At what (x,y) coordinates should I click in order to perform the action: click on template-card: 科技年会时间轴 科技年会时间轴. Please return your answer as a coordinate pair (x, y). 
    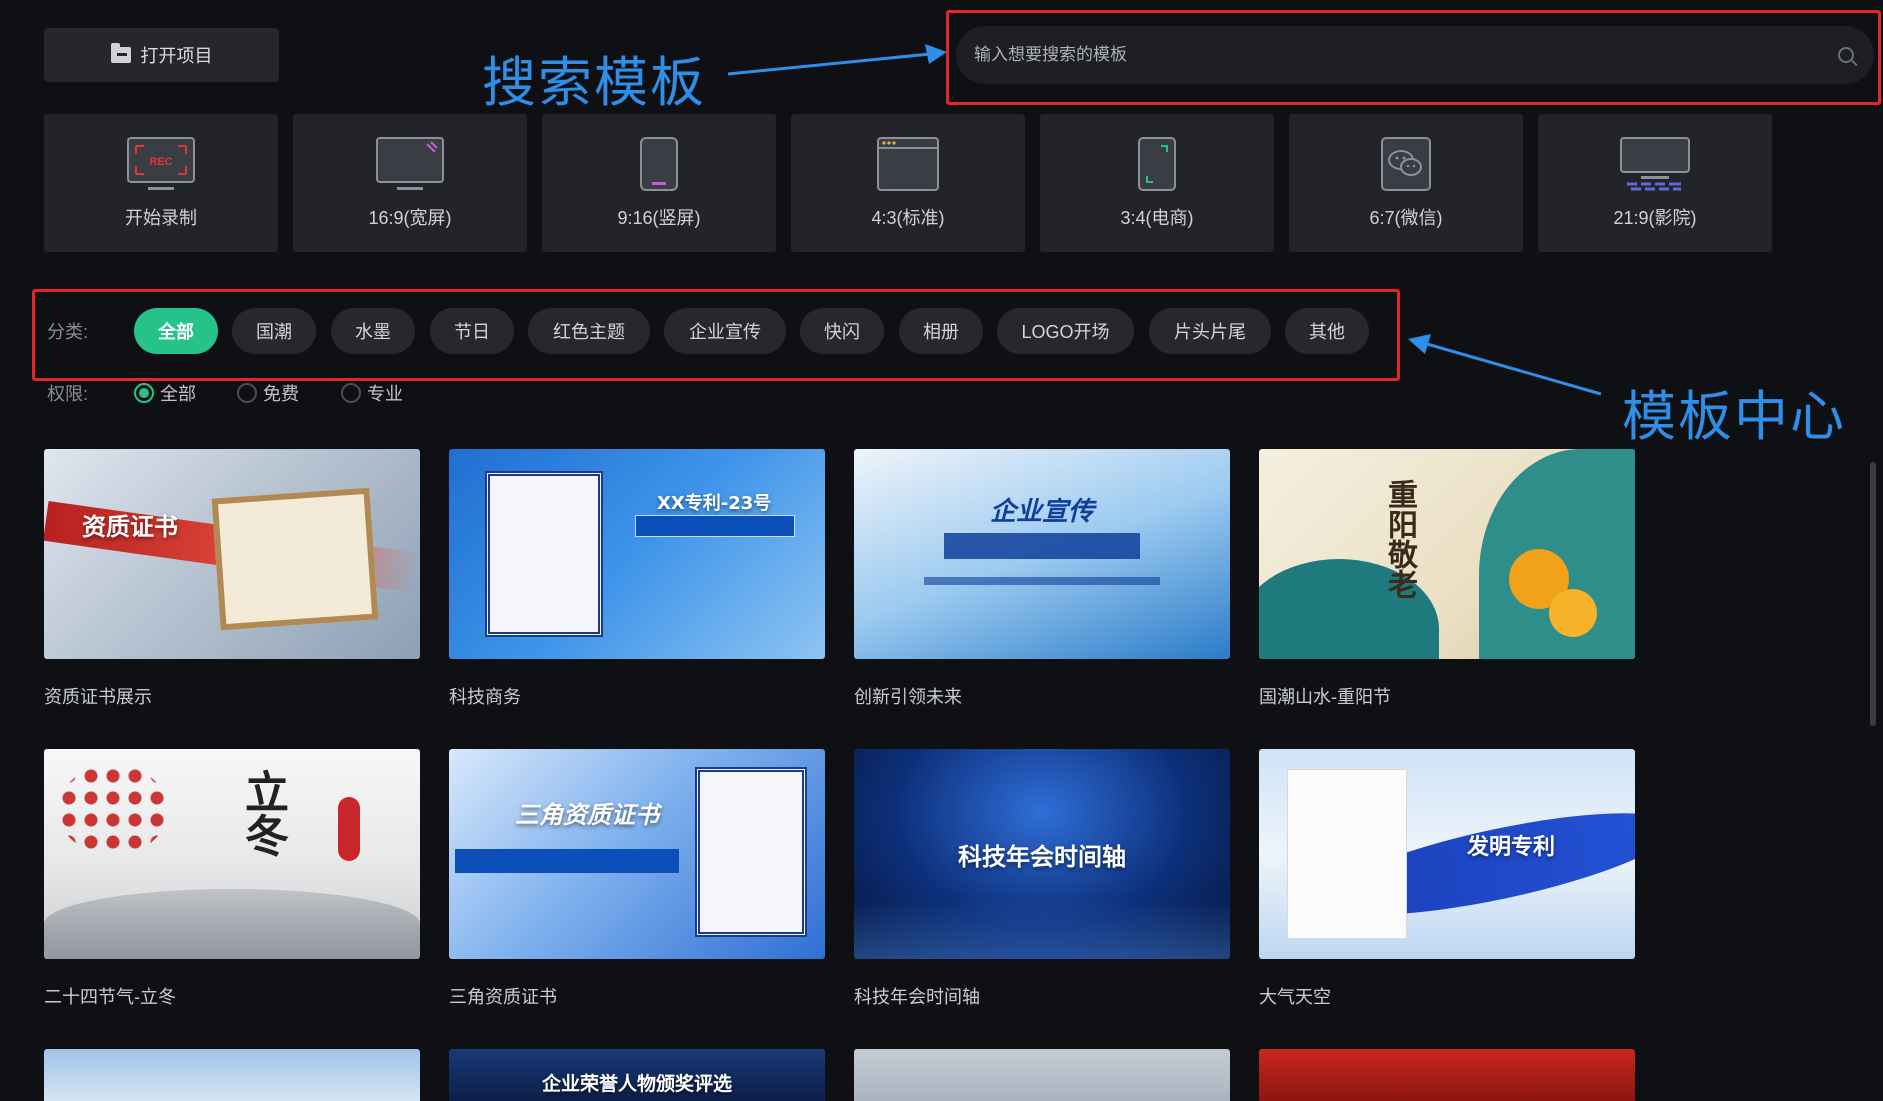
    Looking at the image, I should click on (1042, 879).